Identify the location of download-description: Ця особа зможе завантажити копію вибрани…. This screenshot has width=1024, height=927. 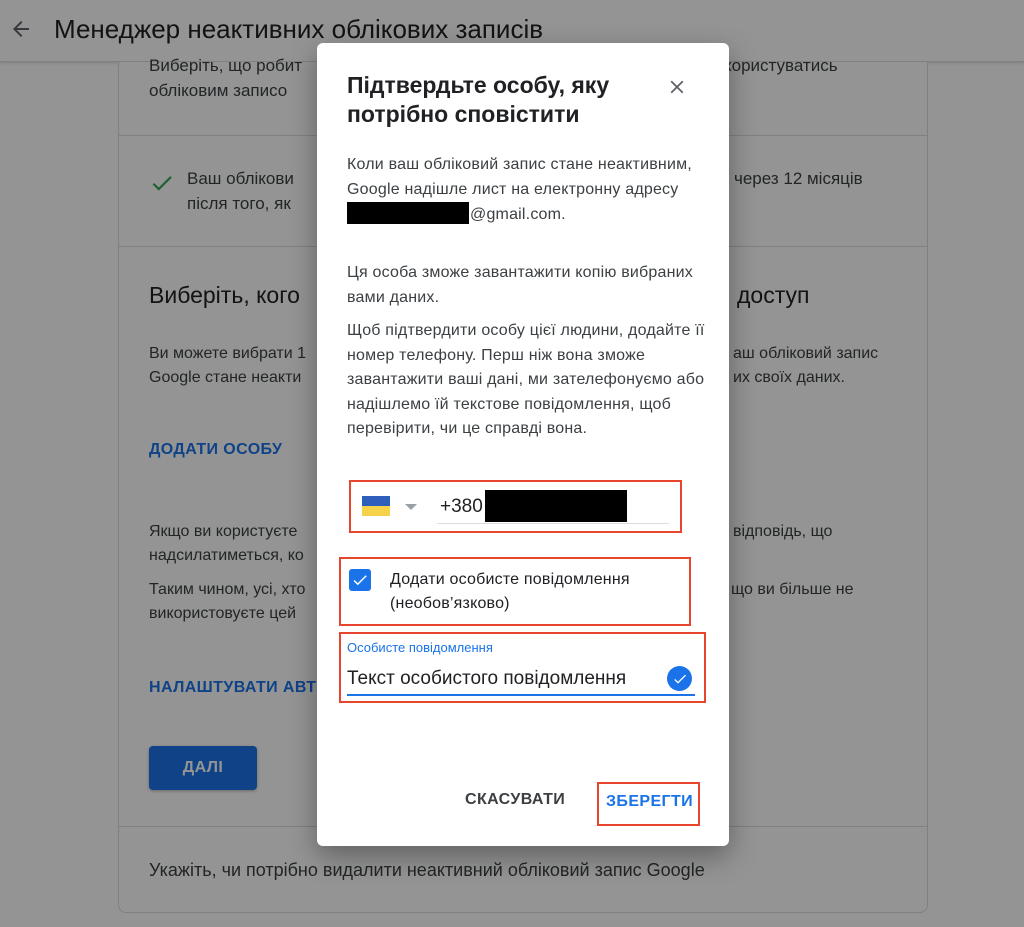
(520, 285).